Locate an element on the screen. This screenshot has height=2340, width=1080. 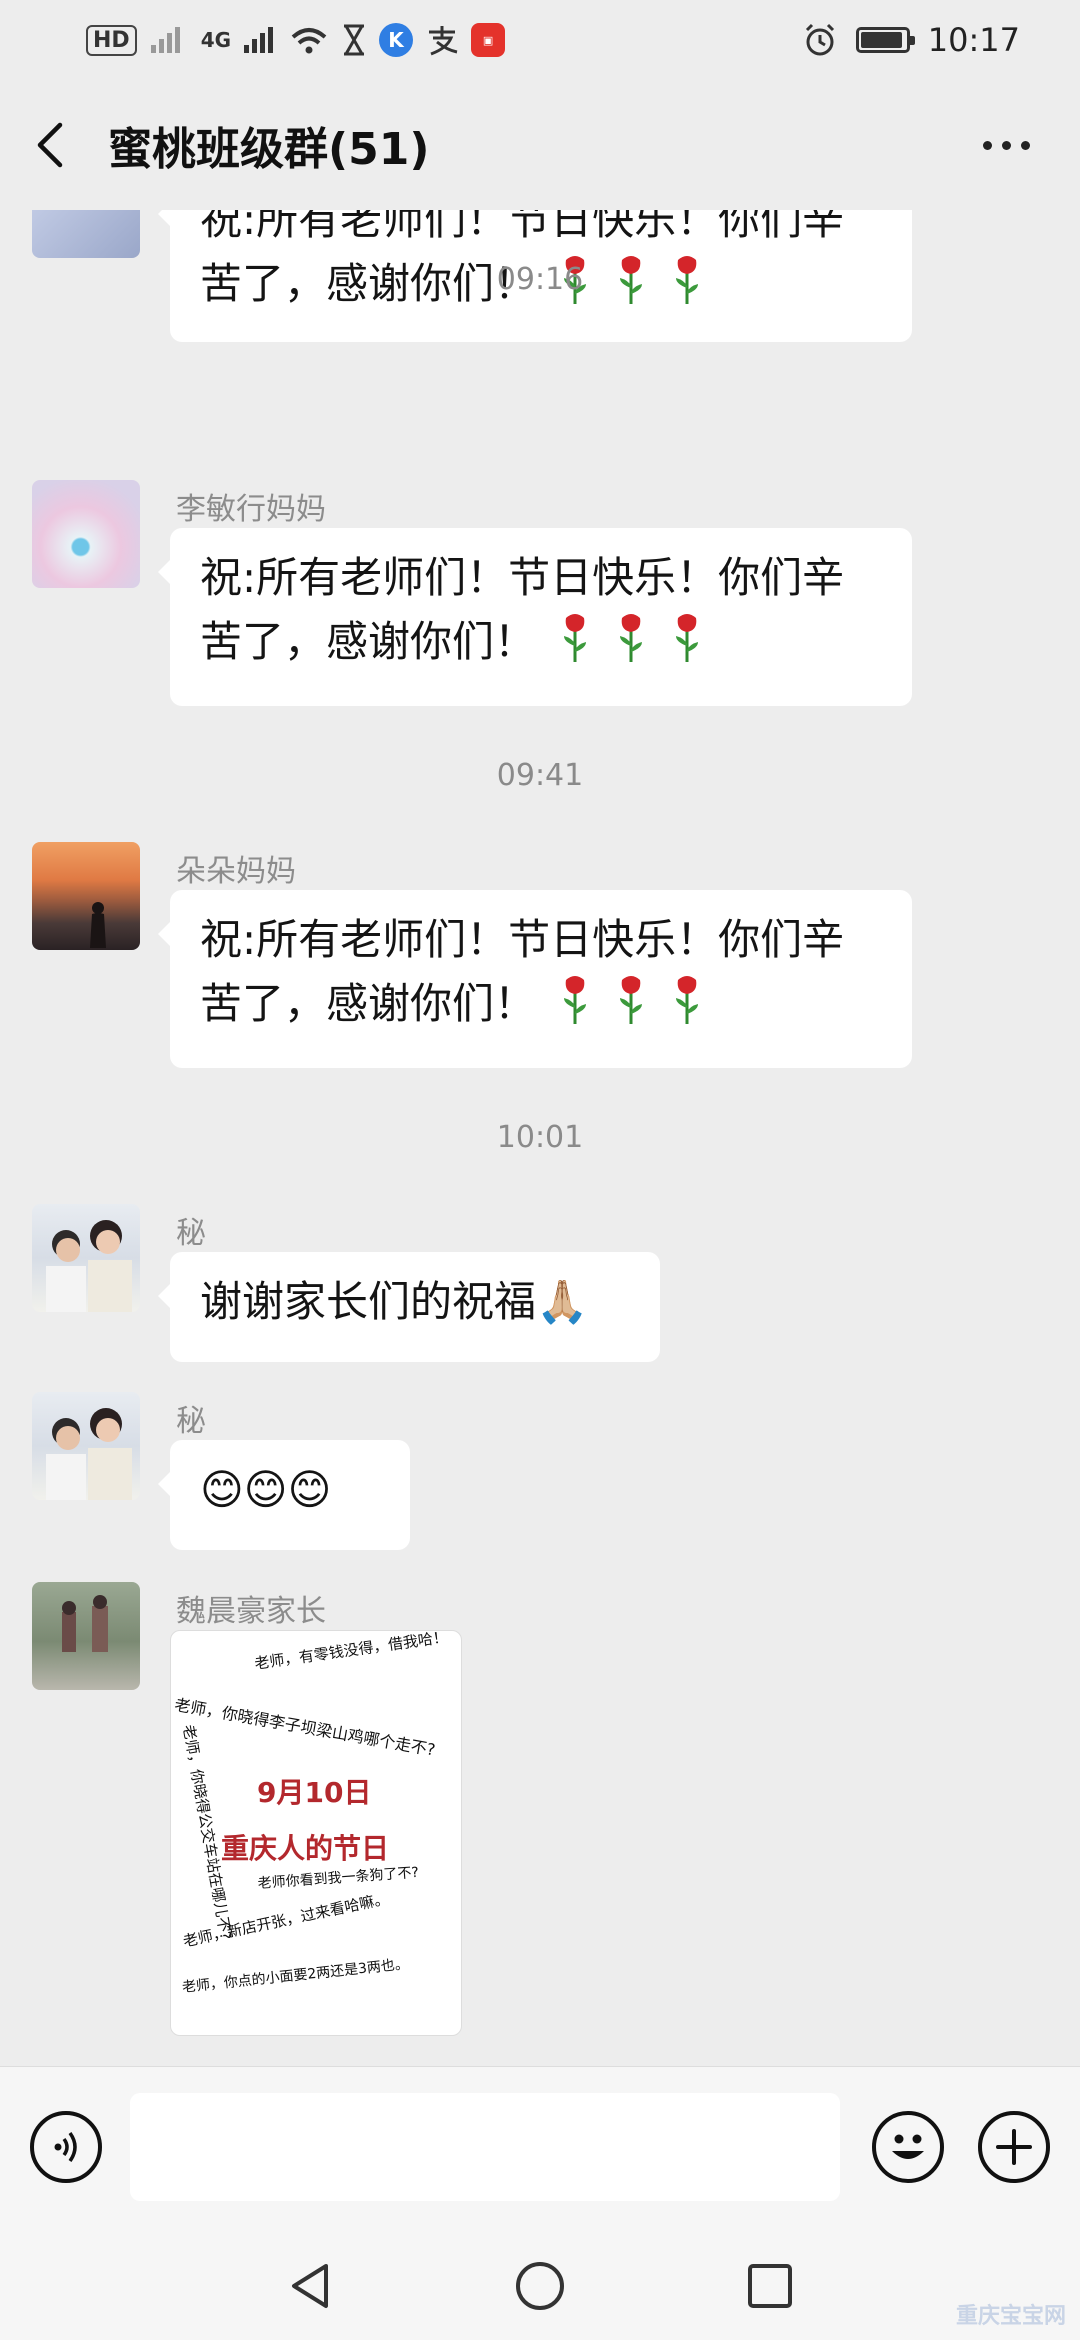
nav-back-icon is located at coordinates (310, 2286).